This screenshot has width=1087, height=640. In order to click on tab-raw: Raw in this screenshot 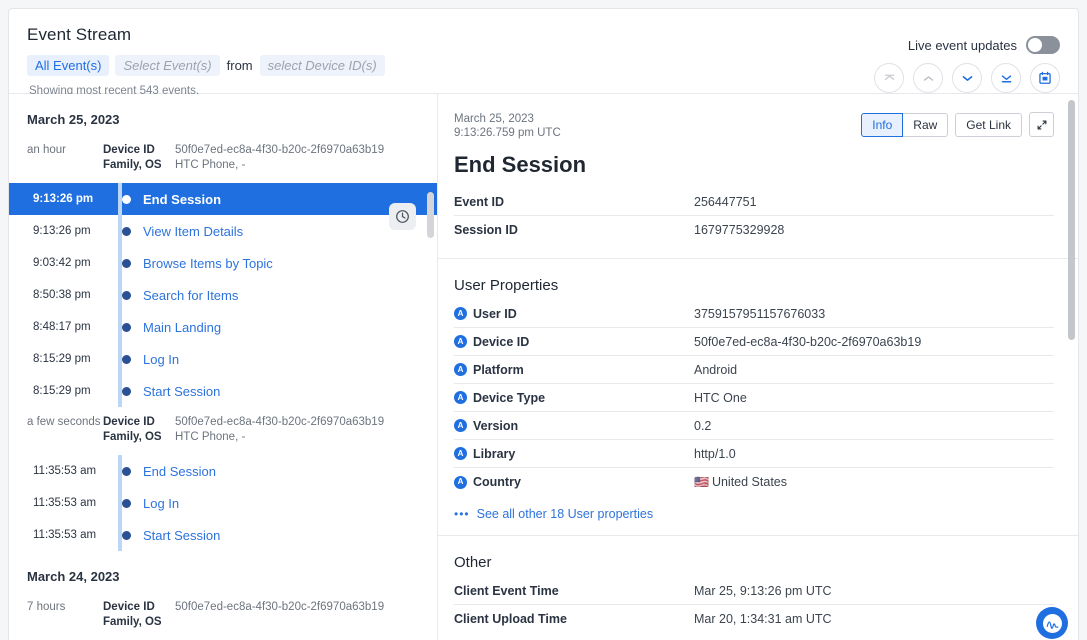, I will do `click(926, 124)`.